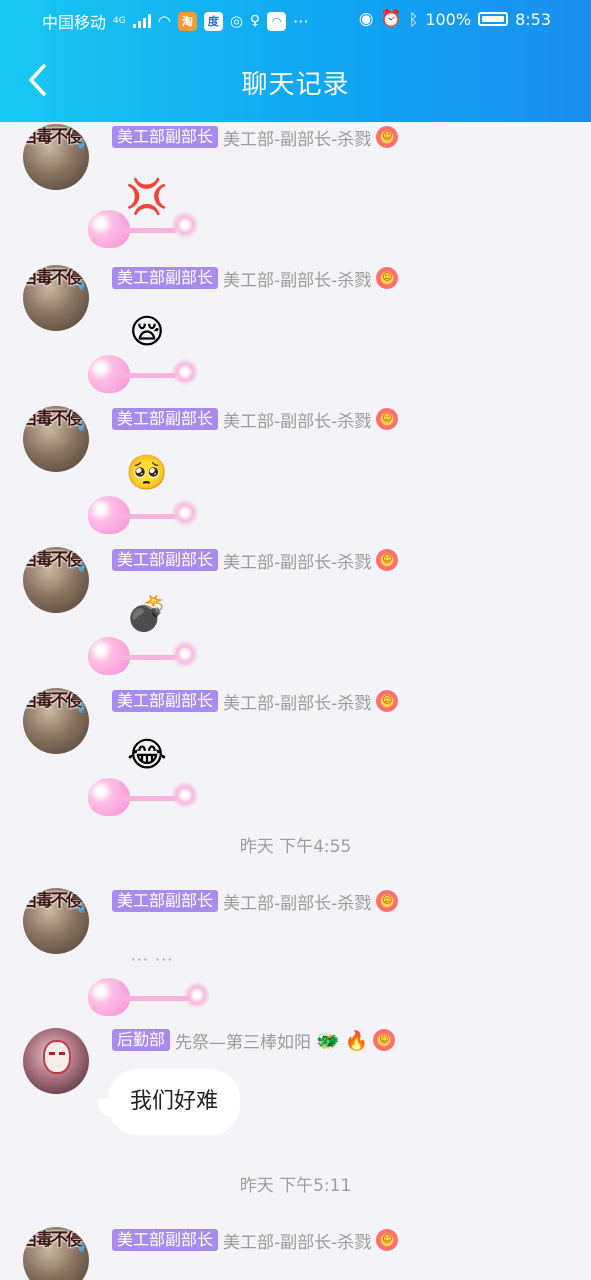 This screenshot has height=1280, width=591. What do you see at coordinates (295, 185) in the screenshot?
I see `chat-message: 百毒不侵 ❦ 美工部副部长 美工部-副部长-杀戮 ☺ 💢` at bounding box center [295, 185].